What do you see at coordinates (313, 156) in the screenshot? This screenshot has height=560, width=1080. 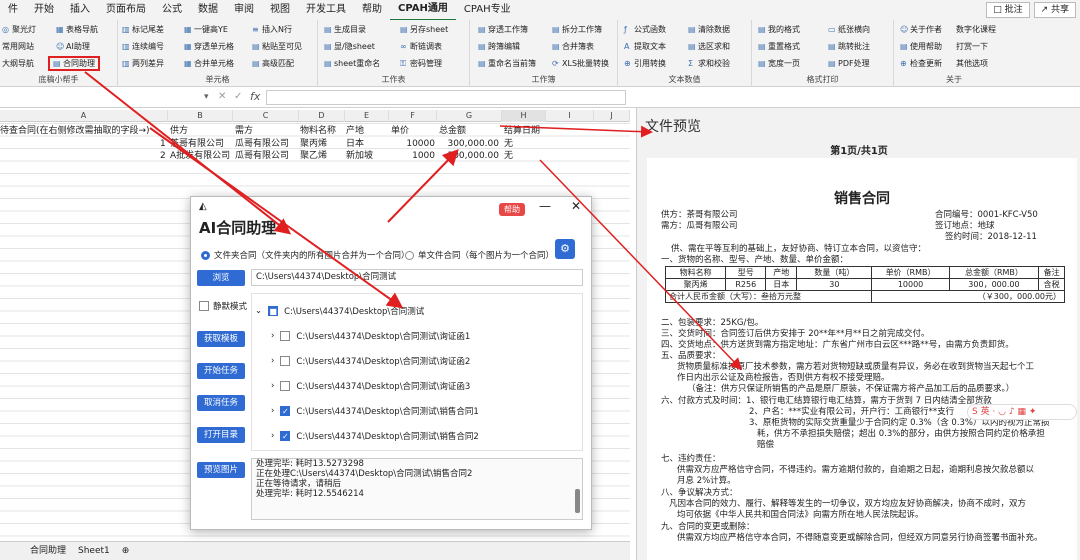 I see `row2-material: 聚乙烯` at bounding box center [313, 156].